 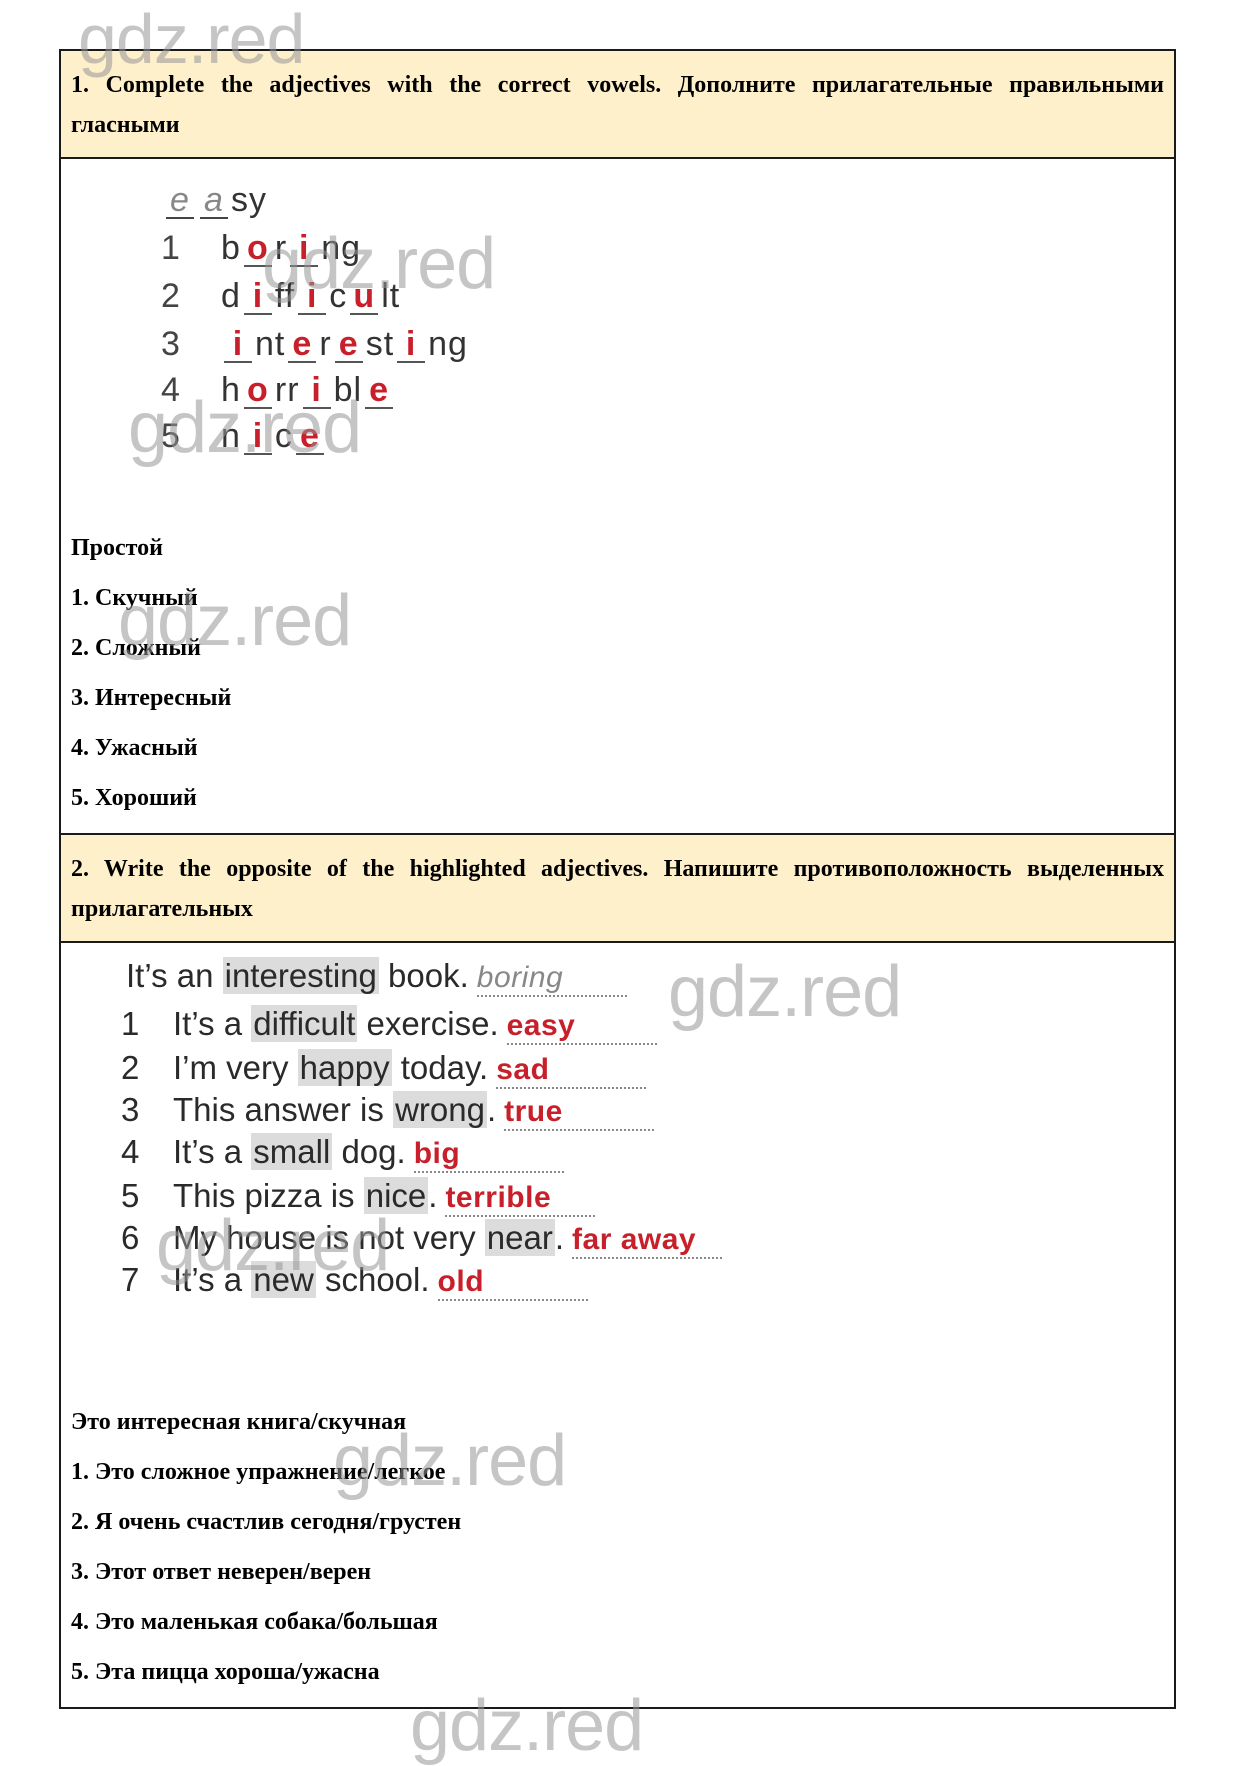 What do you see at coordinates (581, 1026) in the screenshot?
I see `answer-line: easy` at bounding box center [581, 1026].